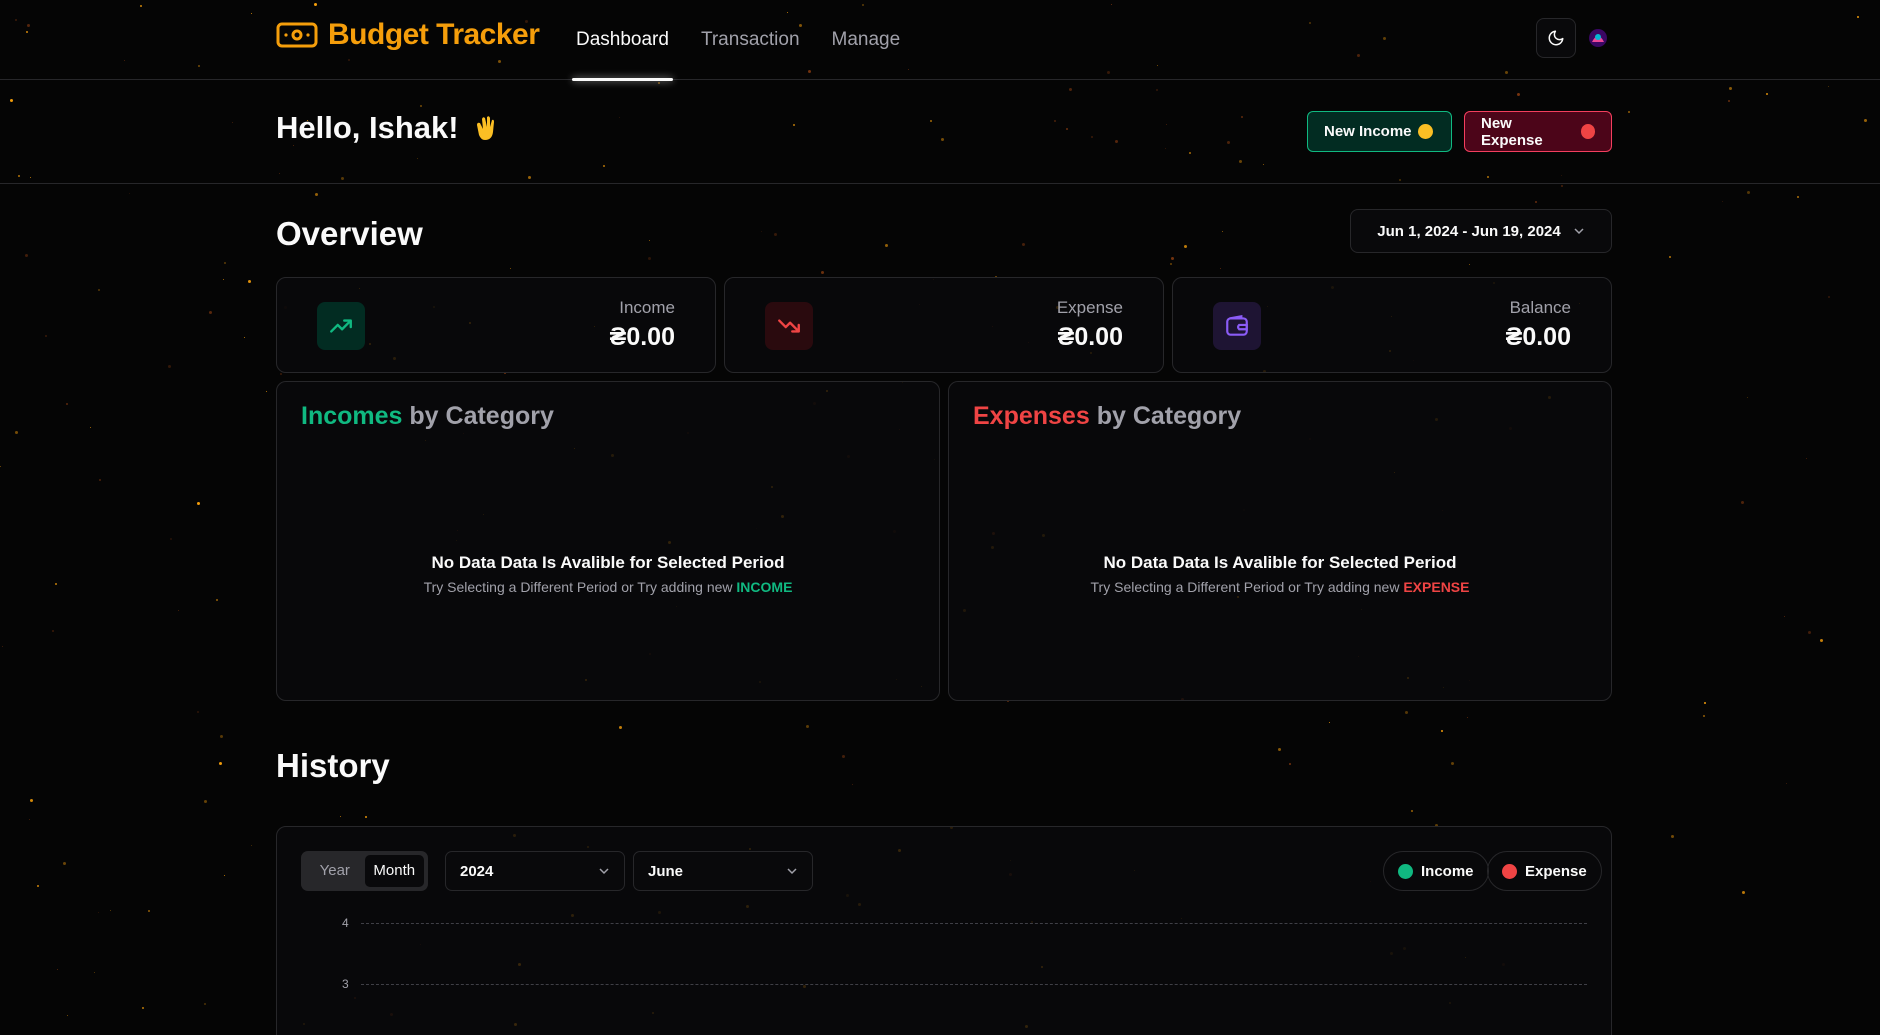  I want to click on new-income-button: New Income, so click(1379, 131).